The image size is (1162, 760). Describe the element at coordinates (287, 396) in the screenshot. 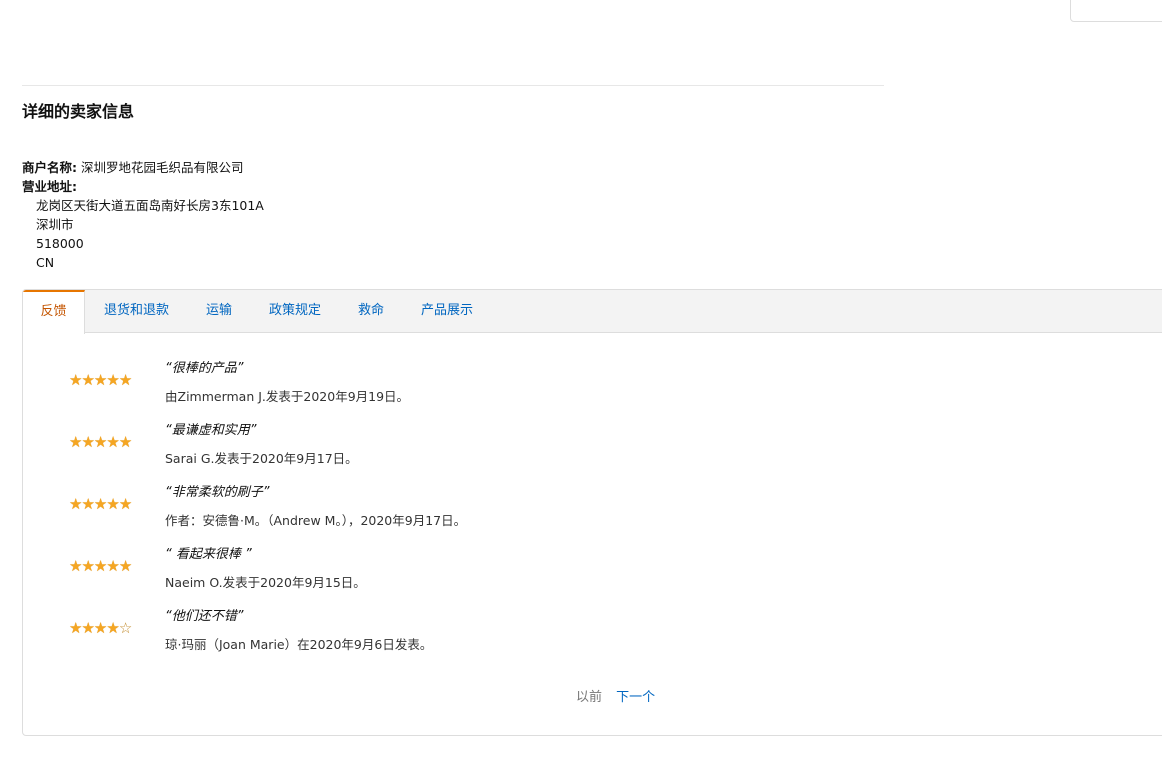

I see `review-meta: 由Zimmerman J.发表于2020年9月19日。` at that location.